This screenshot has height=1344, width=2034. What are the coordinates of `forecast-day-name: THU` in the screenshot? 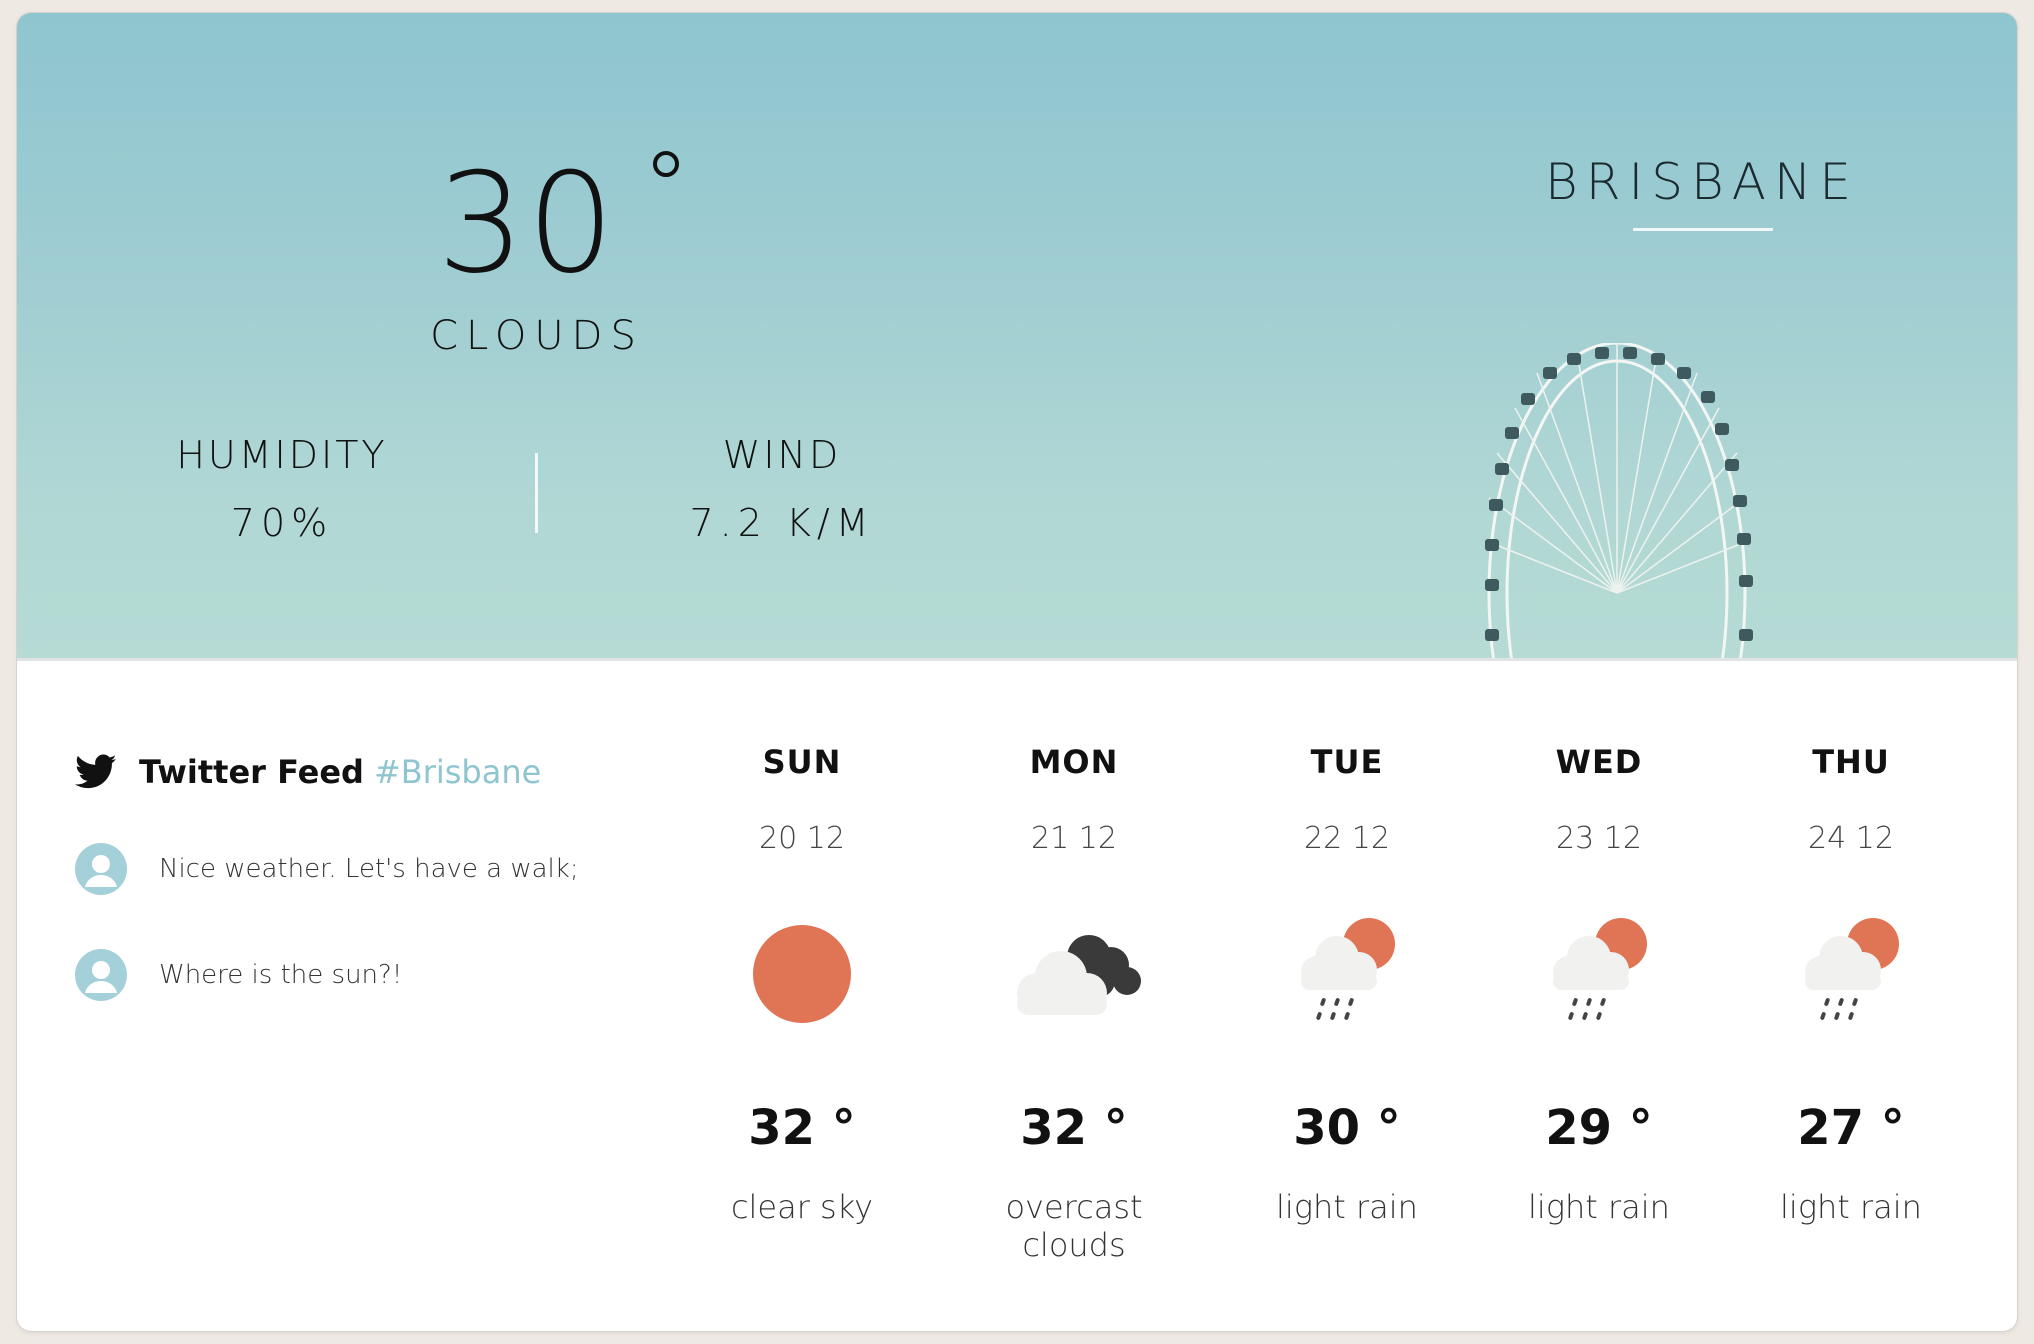 It's located at (1851, 762).